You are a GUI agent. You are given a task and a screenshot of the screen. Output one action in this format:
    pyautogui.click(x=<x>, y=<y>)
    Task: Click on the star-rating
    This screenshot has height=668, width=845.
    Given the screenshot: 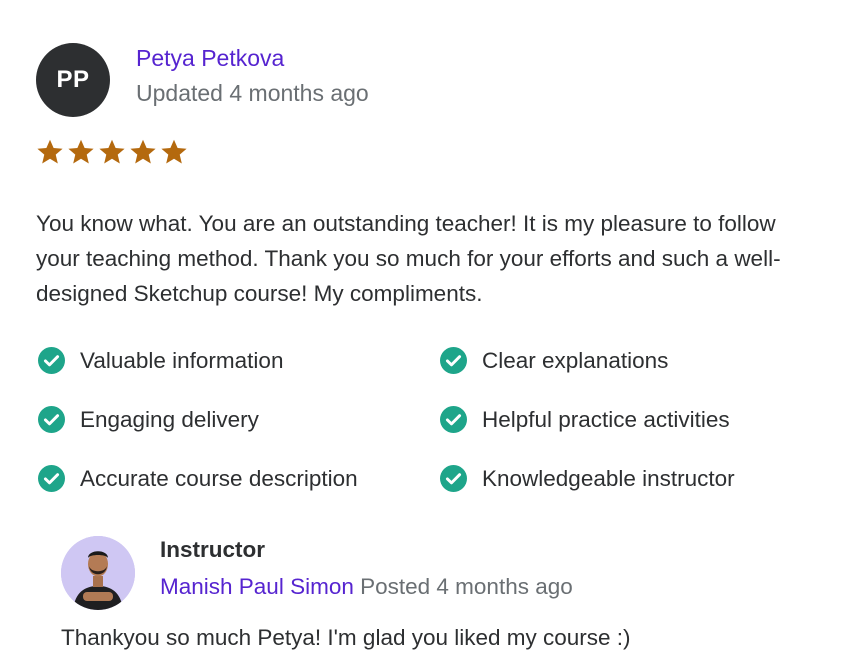 What is the action you would take?
    pyautogui.click(x=112, y=152)
    